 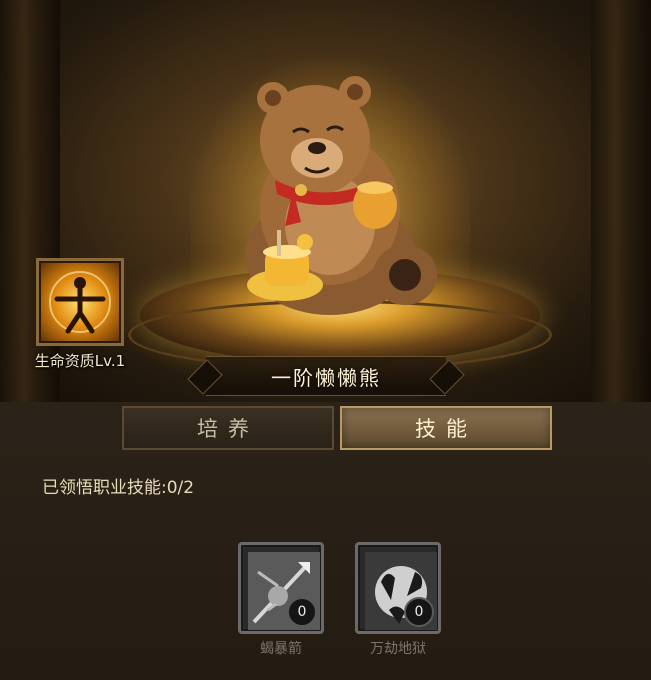 What do you see at coordinates (621, 201) in the screenshot?
I see `right-pillar` at bounding box center [621, 201].